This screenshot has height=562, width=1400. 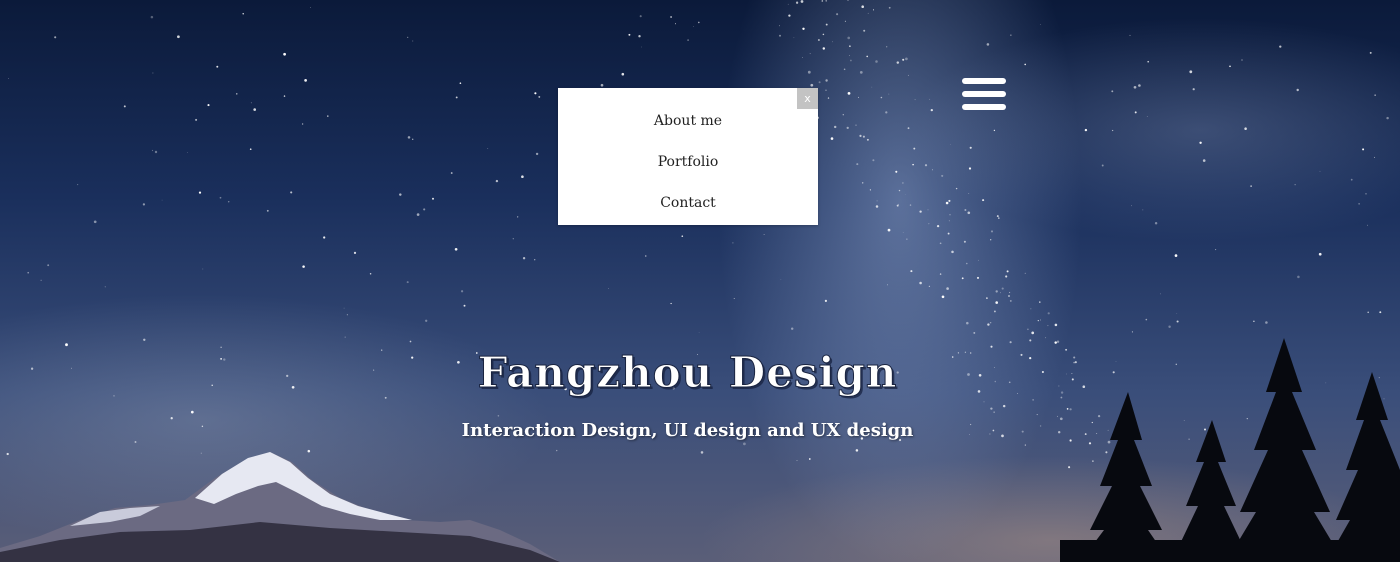 I want to click on navigation-menu-popup: x About me Portfolio Contact, so click(x=688, y=156).